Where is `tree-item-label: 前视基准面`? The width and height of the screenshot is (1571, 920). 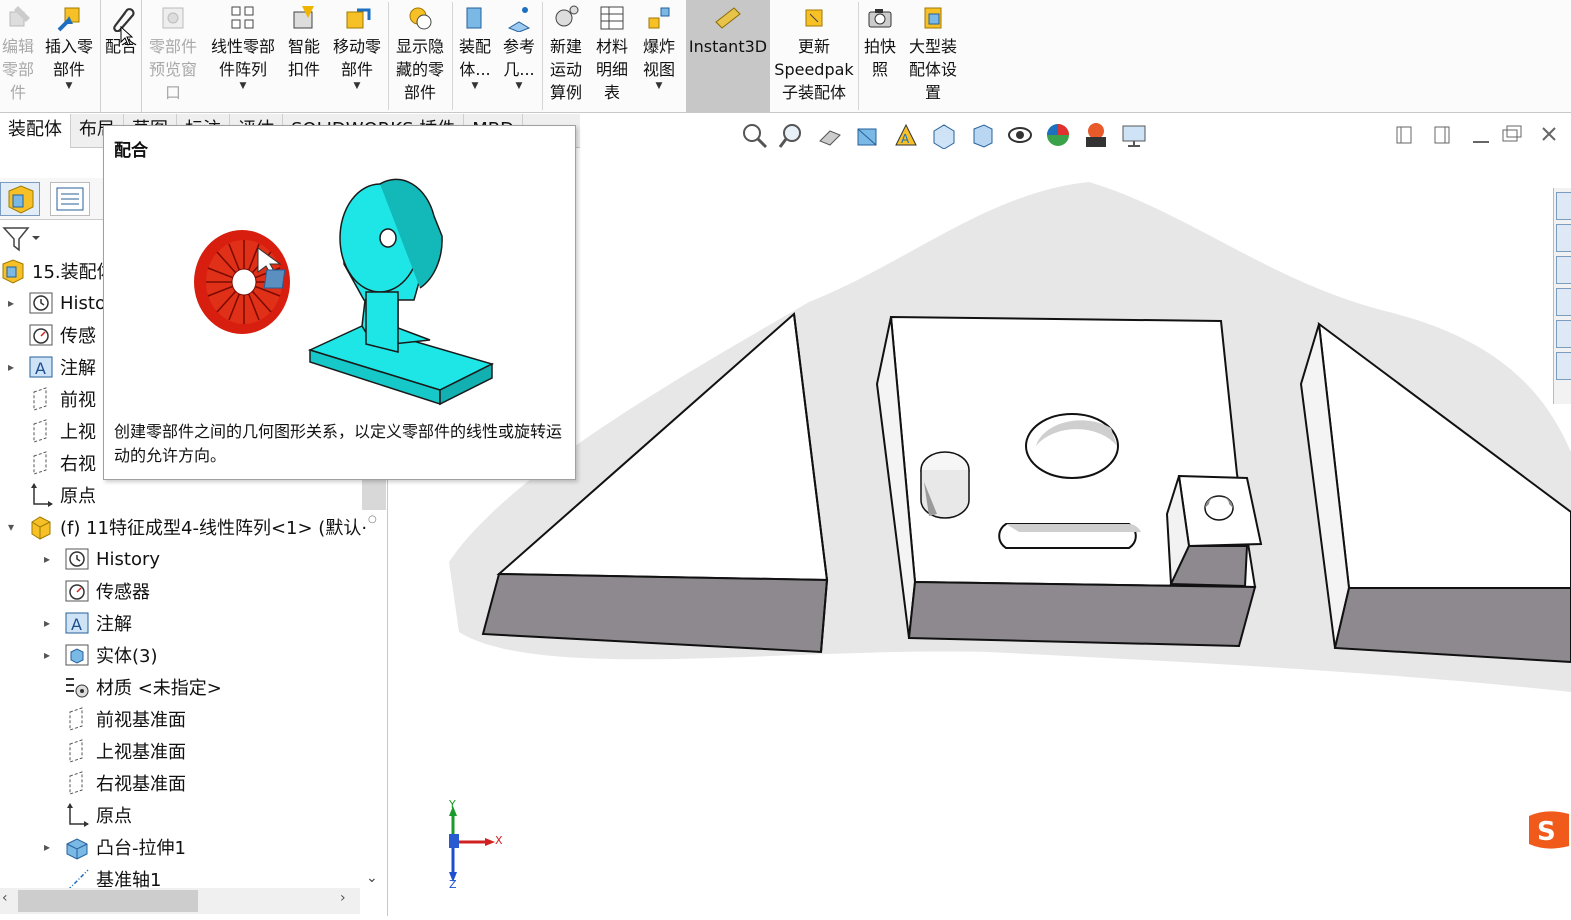
tree-item-label: 前视基准面 is located at coordinates (141, 720).